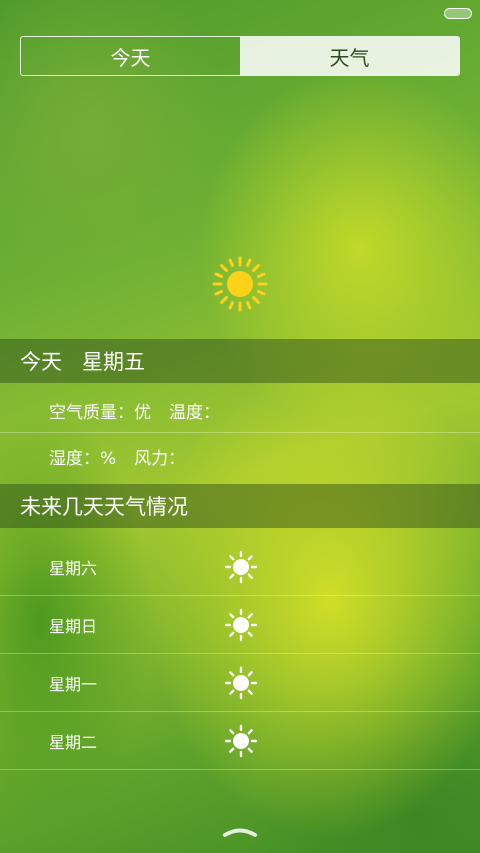 Image resolution: width=480 pixels, height=853 pixels. I want to click on day-label: 星期日, so click(73, 626).